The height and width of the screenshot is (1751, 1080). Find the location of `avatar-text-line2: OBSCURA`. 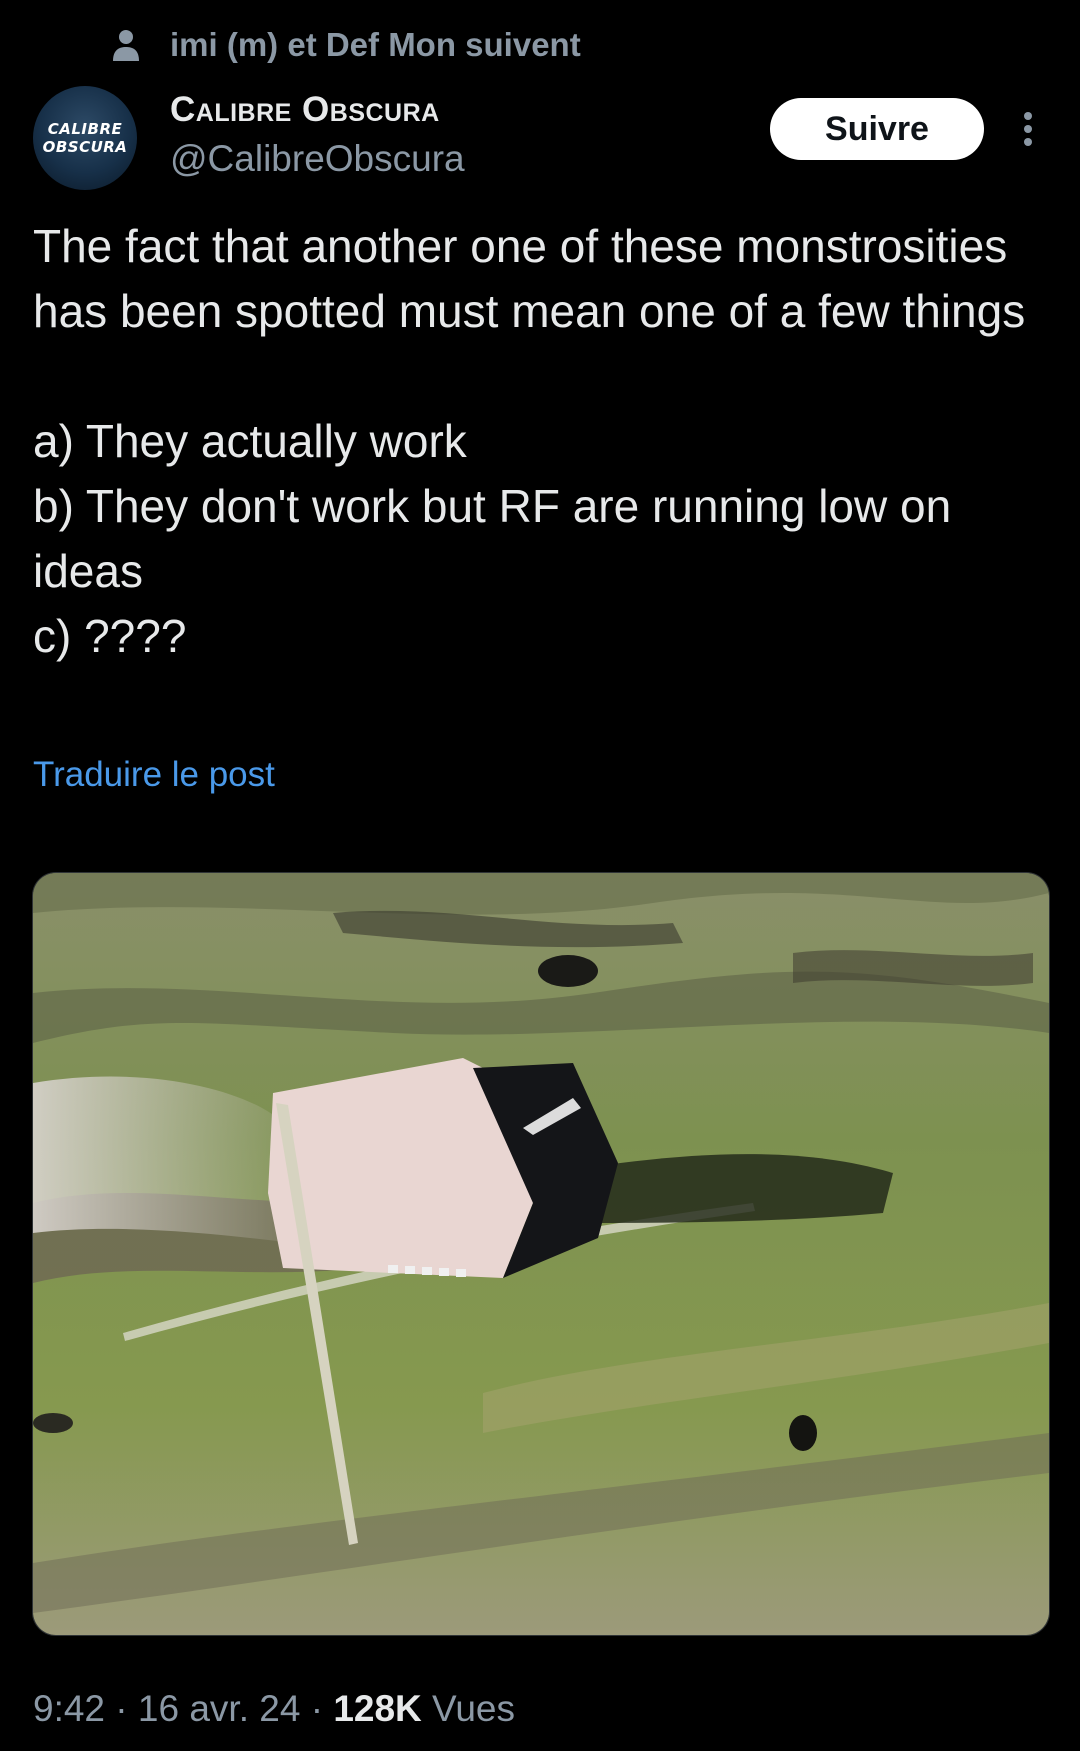

avatar-text-line2: OBSCURA is located at coordinates (85, 147).